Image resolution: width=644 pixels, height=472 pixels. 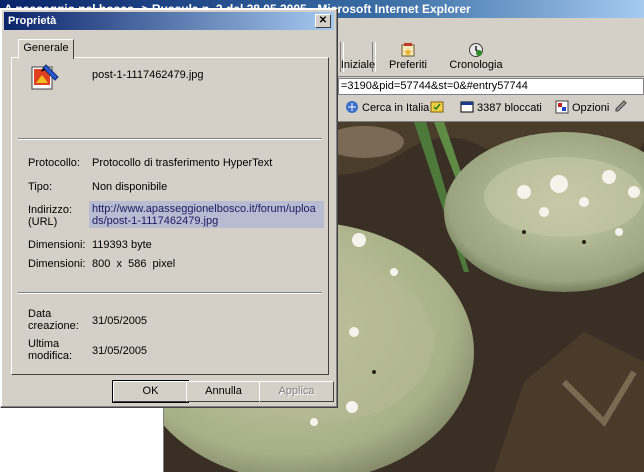 I want to click on blocked-popups-label: 3387 bloccati, so click(x=509, y=108).